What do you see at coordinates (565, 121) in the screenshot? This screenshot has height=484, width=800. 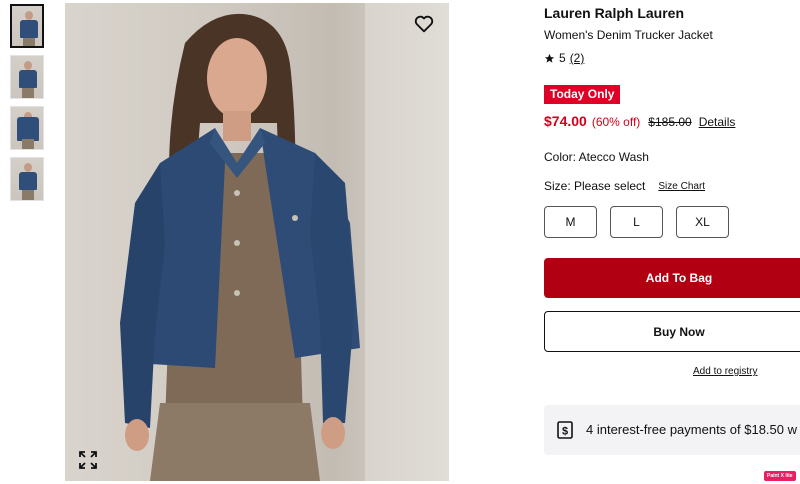 I see `sale-price: $74.00` at bounding box center [565, 121].